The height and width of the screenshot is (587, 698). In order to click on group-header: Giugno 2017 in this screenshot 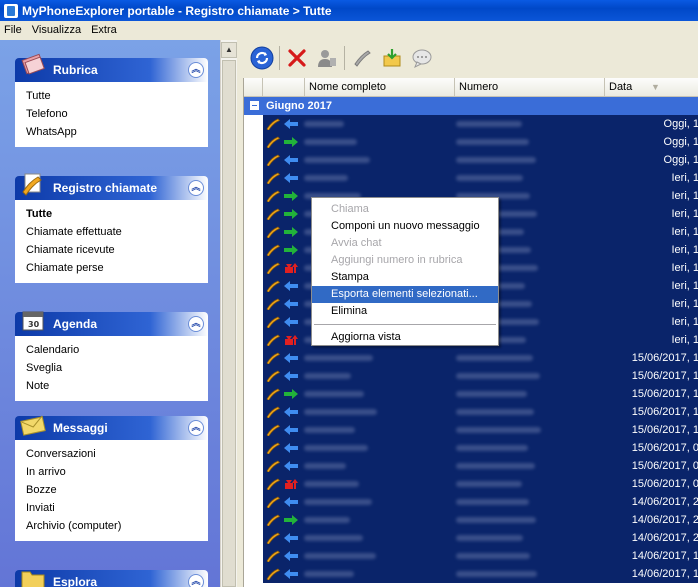, I will do `click(471, 106)`.